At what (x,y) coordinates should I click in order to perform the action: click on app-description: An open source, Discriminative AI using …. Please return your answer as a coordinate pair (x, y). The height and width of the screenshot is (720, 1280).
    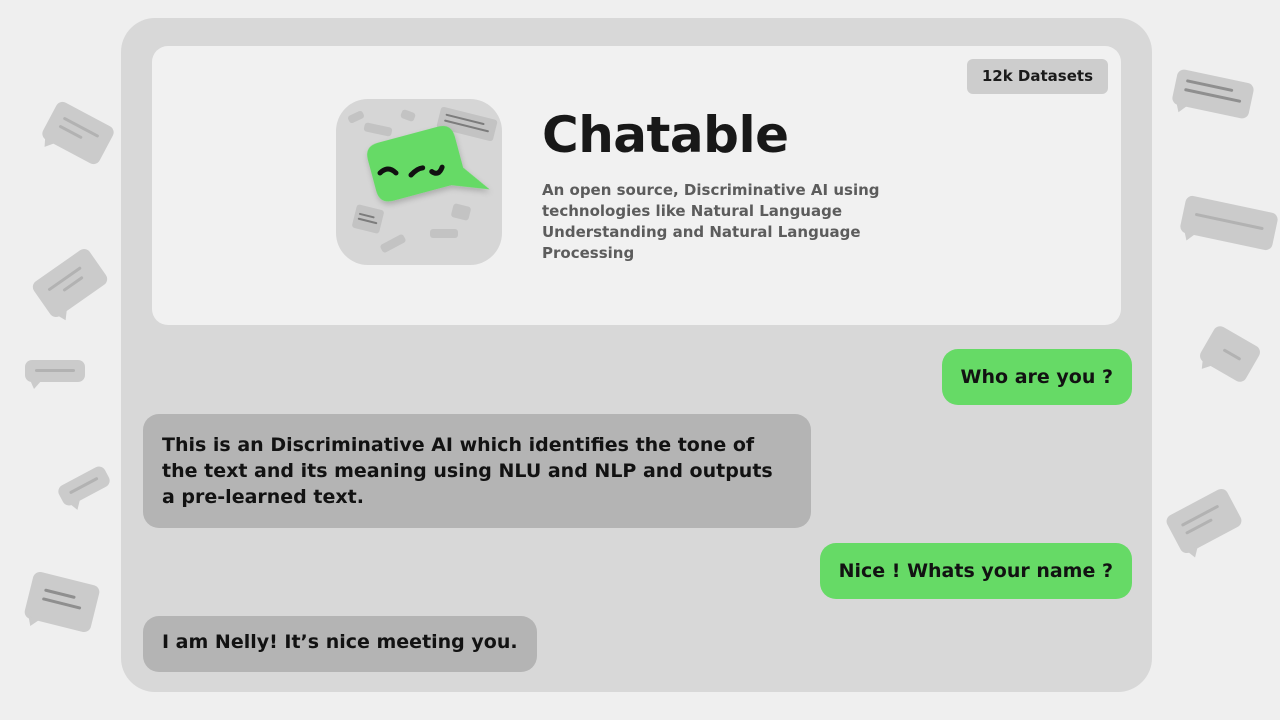
    Looking at the image, I should click on (711, 221).